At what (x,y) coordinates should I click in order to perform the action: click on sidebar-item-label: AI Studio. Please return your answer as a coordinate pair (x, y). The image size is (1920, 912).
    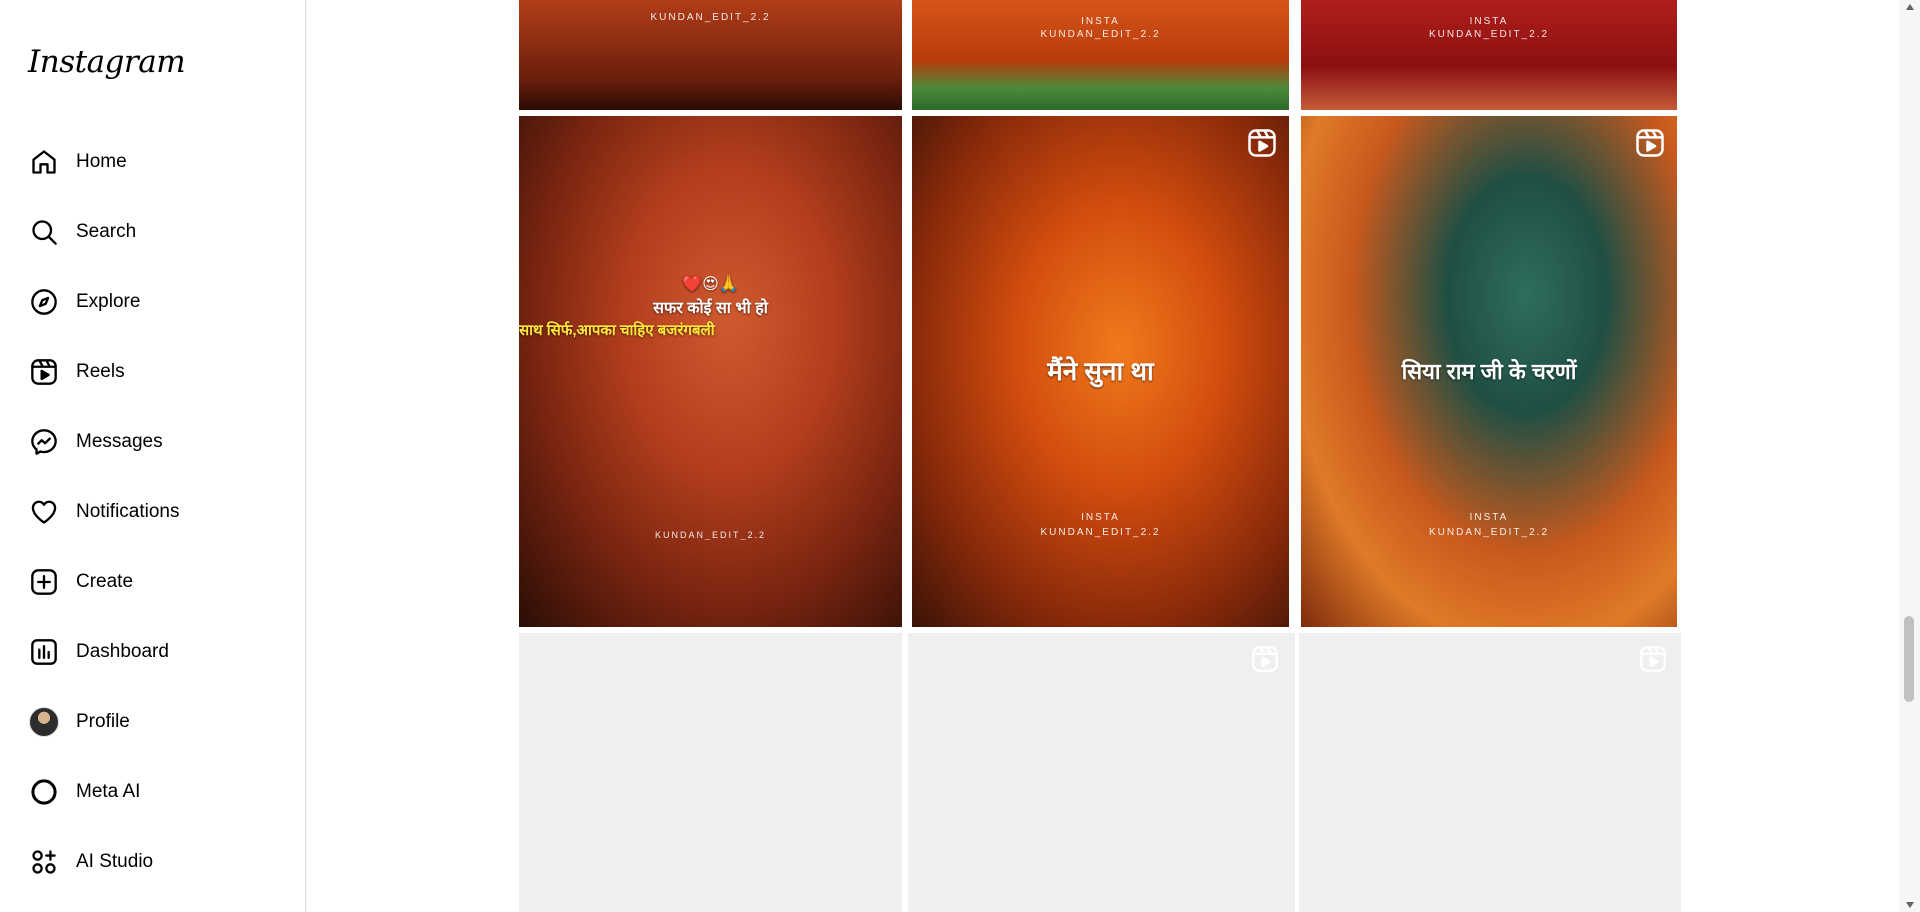
    Looking at the image, I should click on (115, 861).